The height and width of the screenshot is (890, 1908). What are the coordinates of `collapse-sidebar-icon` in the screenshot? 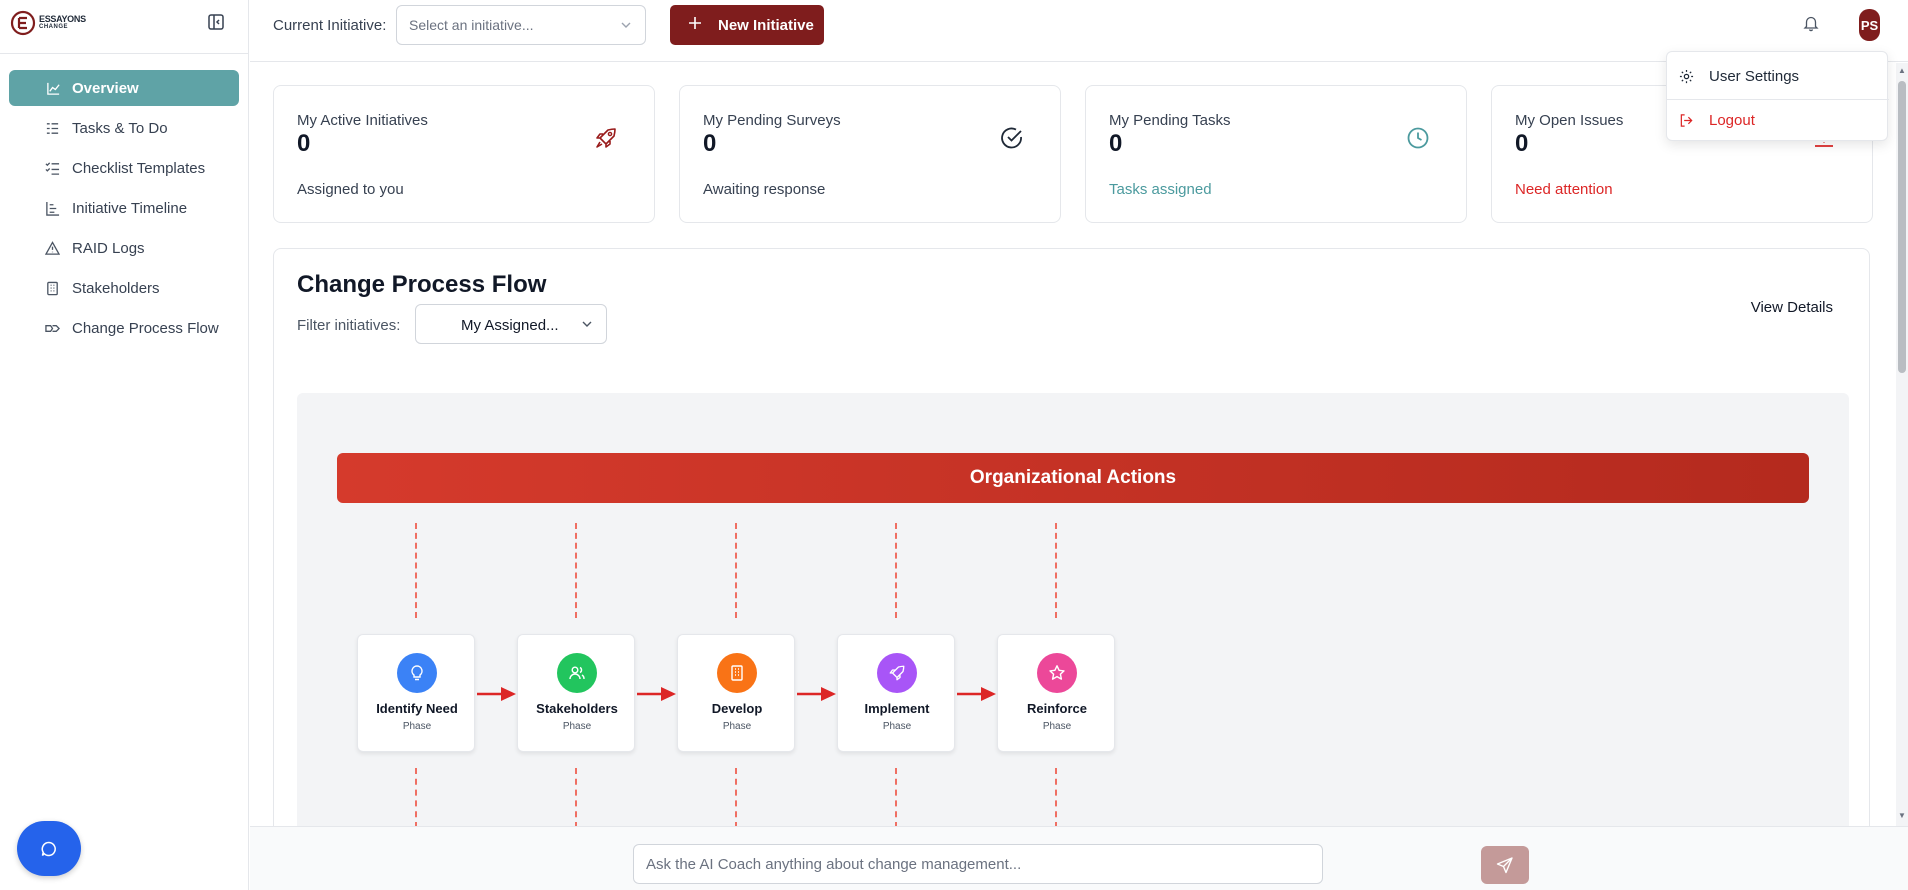 It's located at (216, 22).